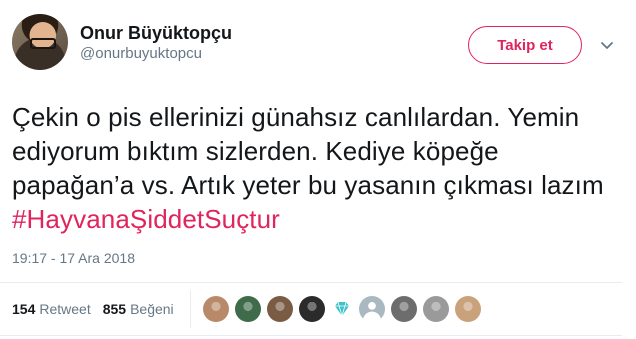 The width and height of the screenshot is (636, 339). What do you see at coordinates (146, 219) in the screenshot?
I see `hashtag-link: #HayvanaŞiddetSuçtur` at bounding box center [146, 219].